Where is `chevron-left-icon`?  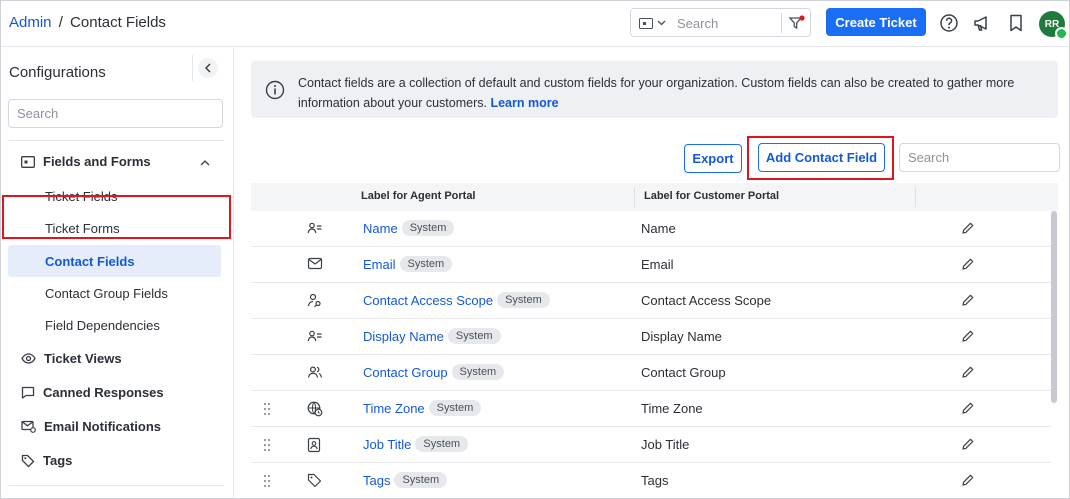
chevron-left-icon is located at coordinates (207, 68).